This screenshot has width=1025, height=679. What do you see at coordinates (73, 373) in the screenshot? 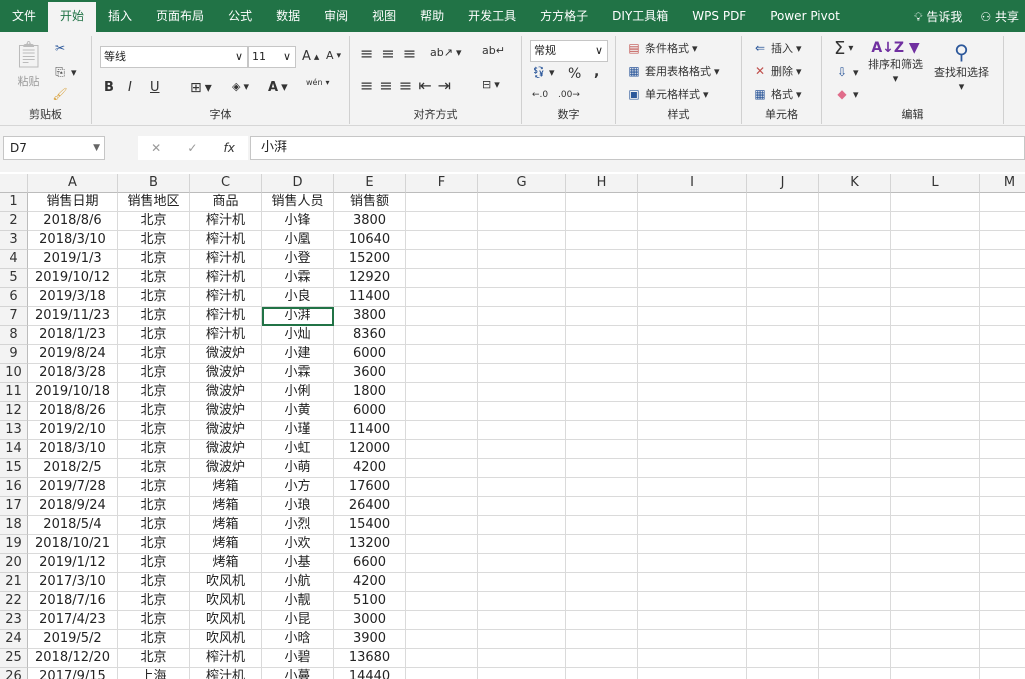
I see `cell-A10: 2018/3/28` at bounding box center [73, 373].